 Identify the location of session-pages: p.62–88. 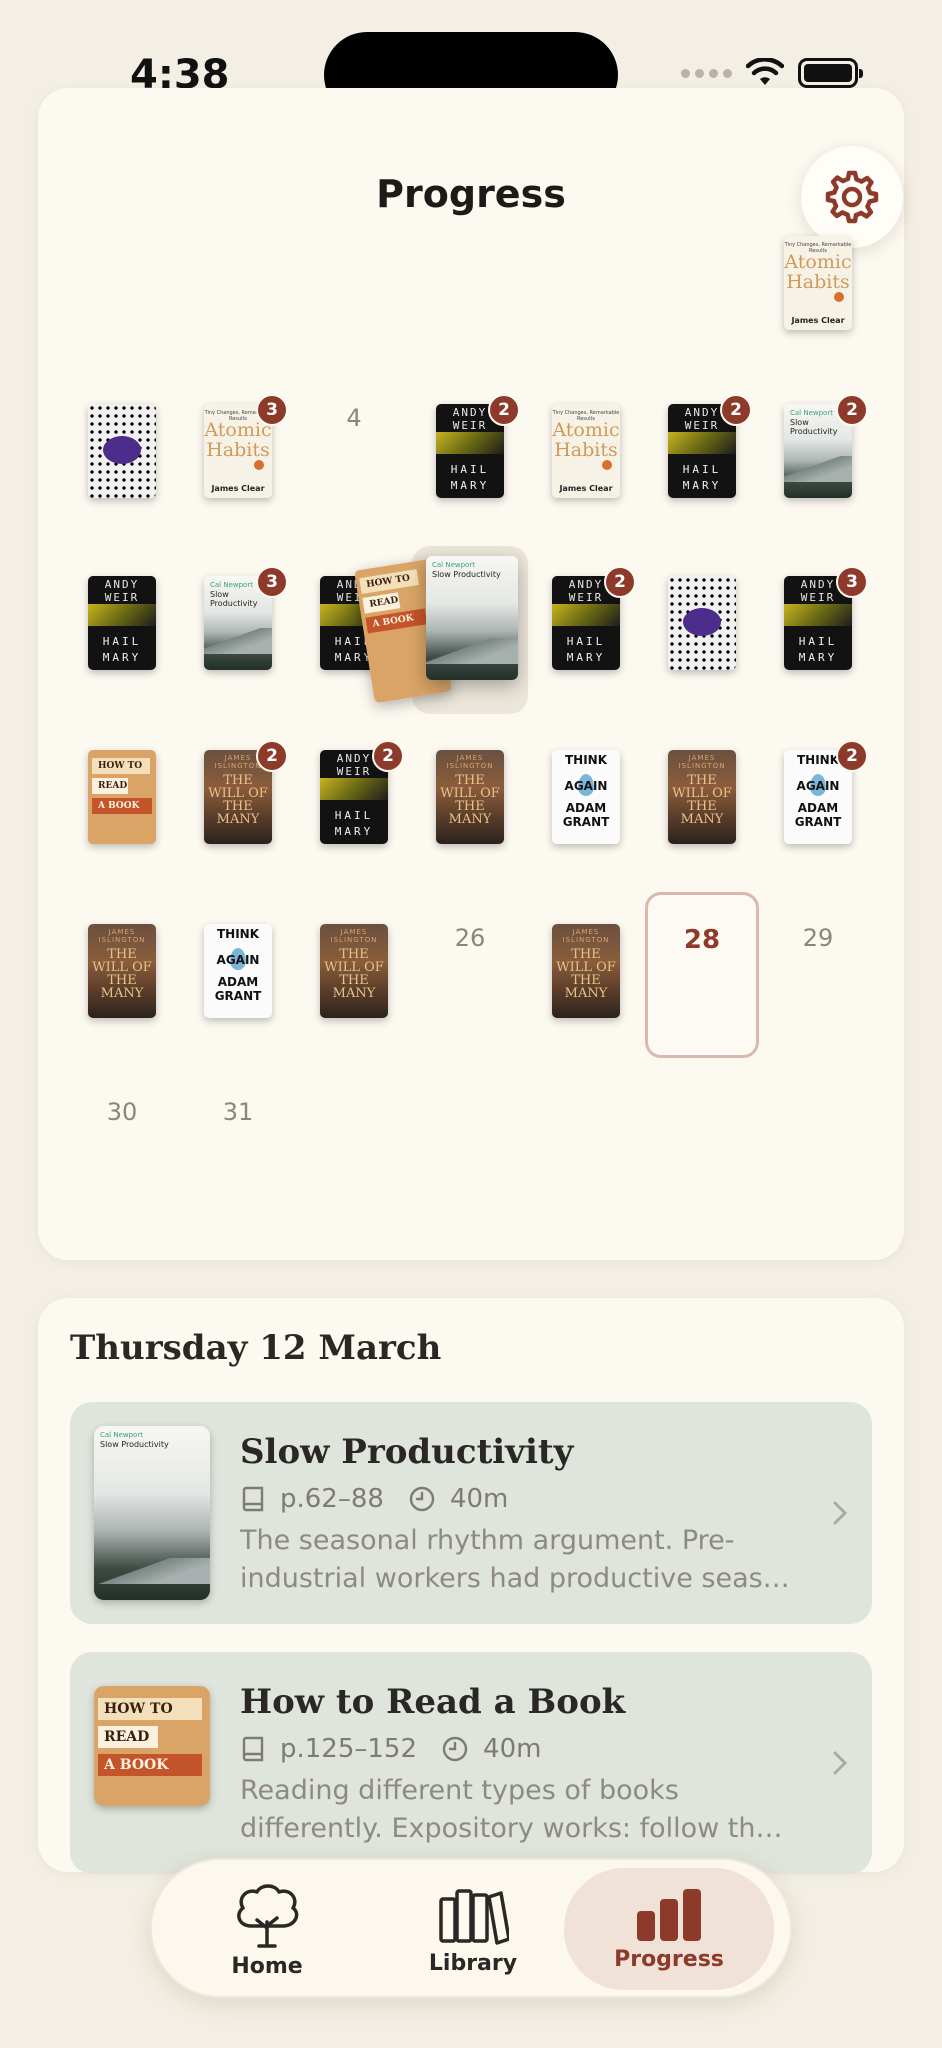
(332, 1499).